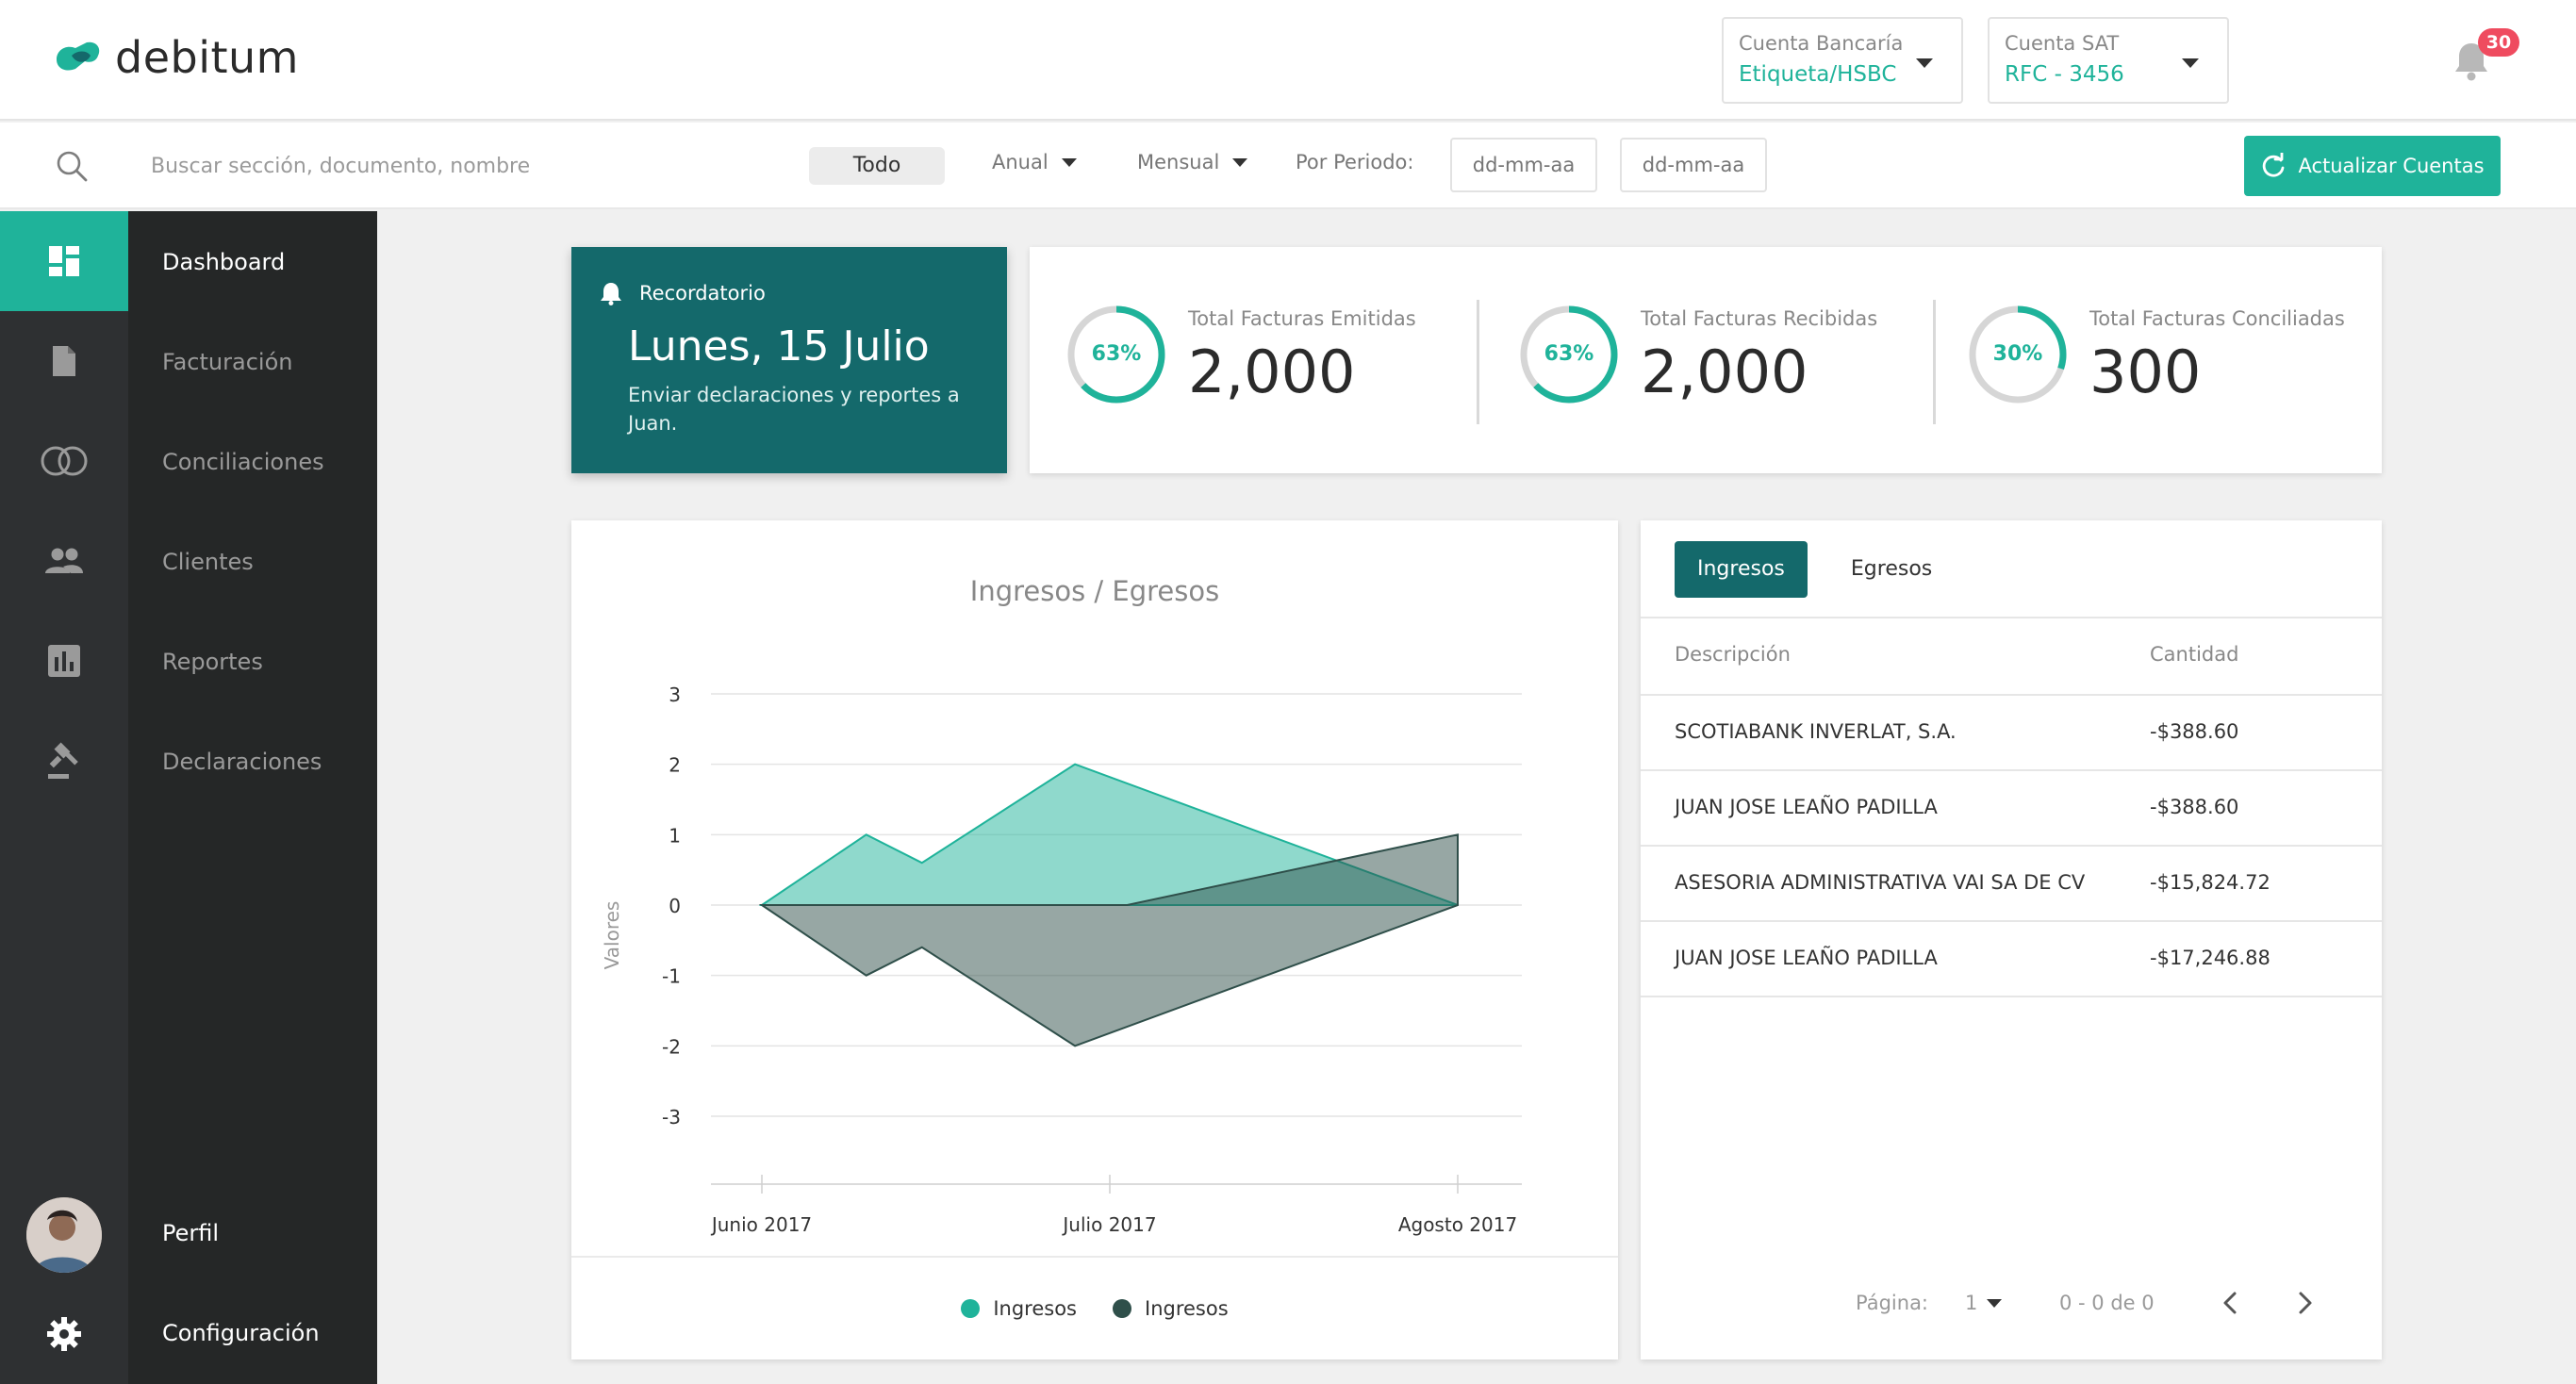 Image resolution: width=2576 pixels, height=1384 pixels. Describe the element at coordinates (779, 346) in the screenshot. I see `reminder-date: Lunes, 15 Julio` at that location.